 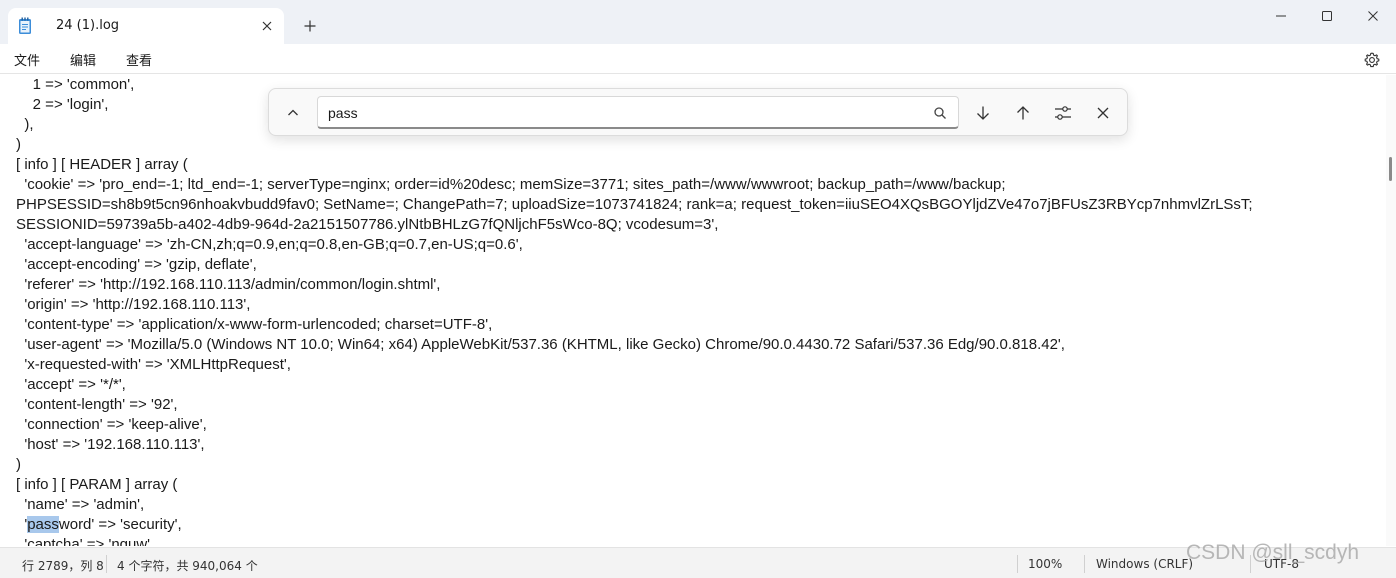 What do you see at coordinates (1144, 564) in the screenshot?
I see `line-ending: Windows (CRLF)` at bounding box center [1144, 564].